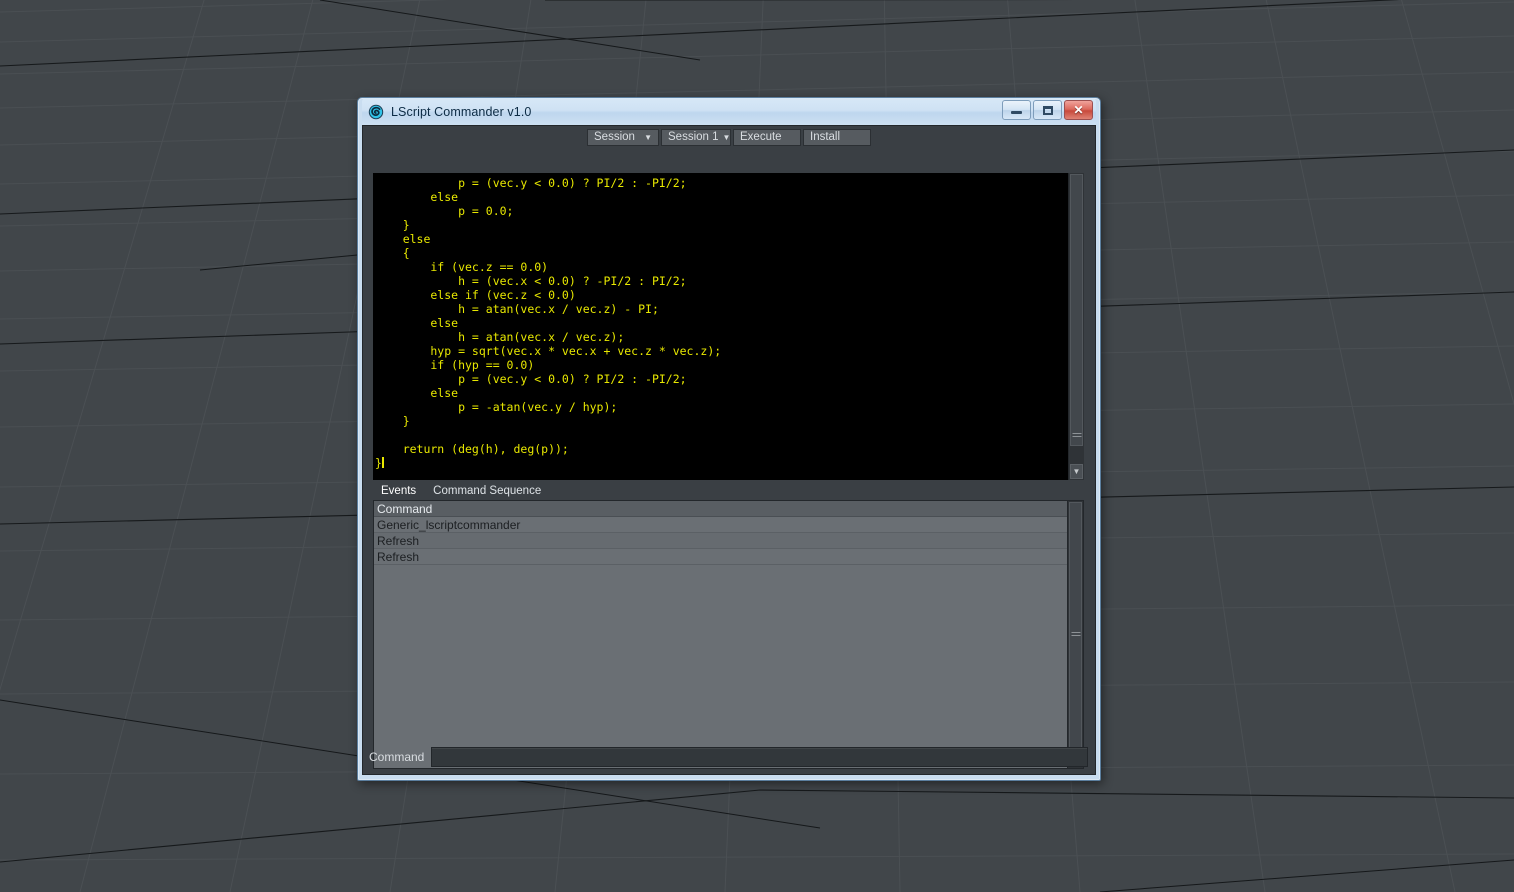 The height and width of the screenshot is (892, 1514). What do you see at coordinates (397, 757) in the screenshot?
I see `command-label: Command` at bounding box center [397, 757].